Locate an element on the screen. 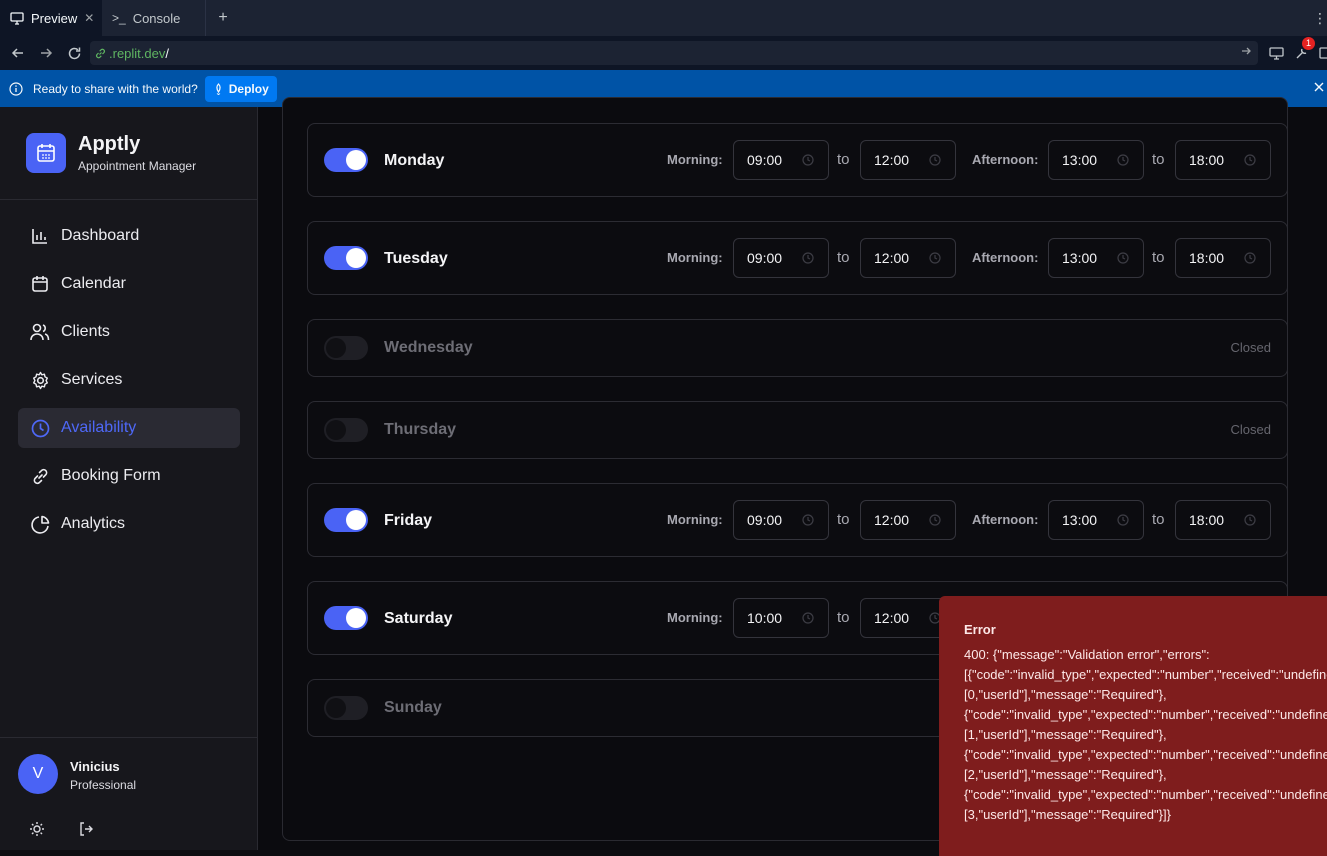  browser-tab-bar: Preview ✕ >_ Console + ⋮ is located at coordinates (663, 18).